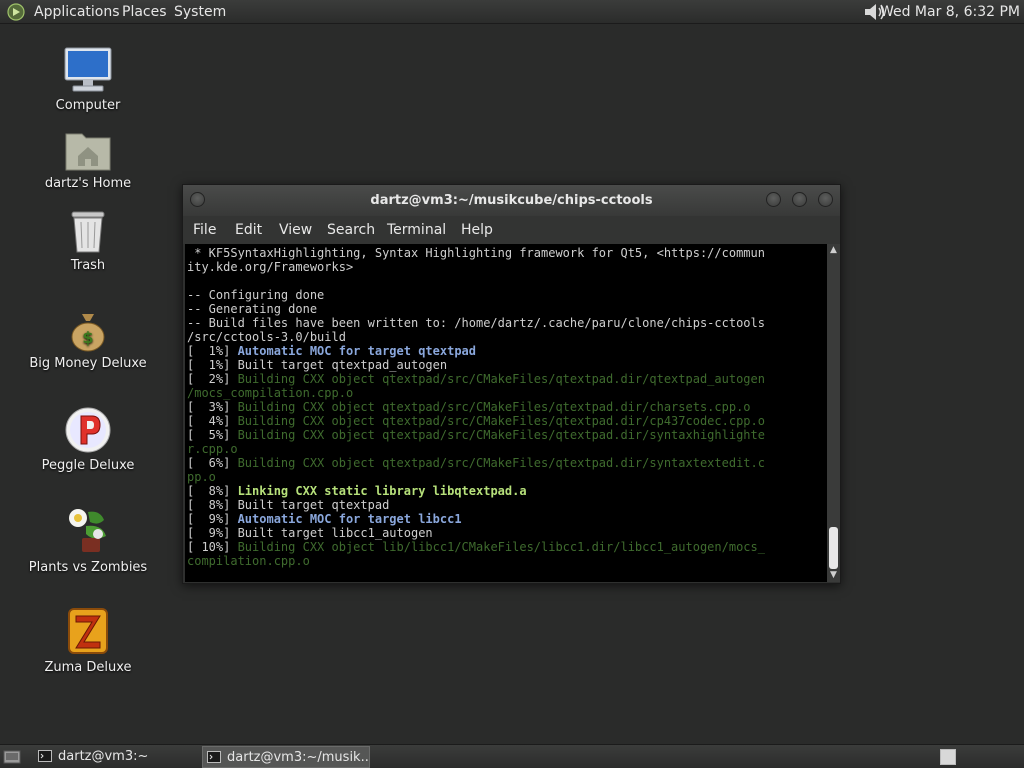  I want to click on taskbar-item: dartz@vm3:~, so click(114, 757).